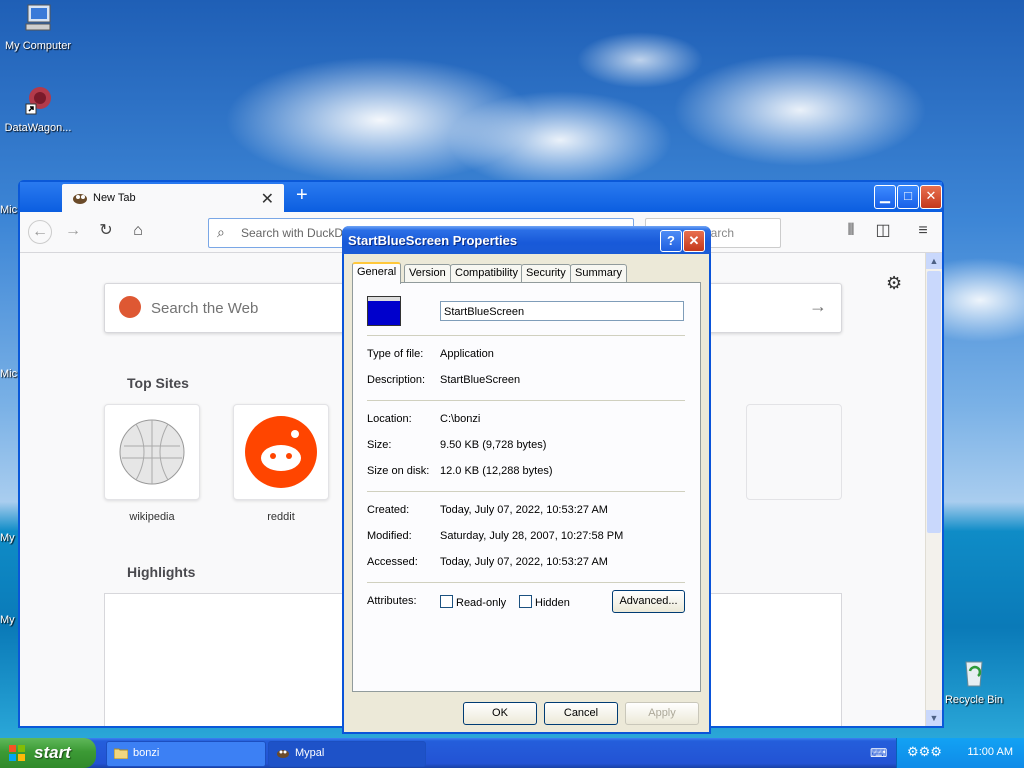 The width and height of the screenshot is (1024, 768). I want to click on library-icon: ⫴, so click(851, 231).